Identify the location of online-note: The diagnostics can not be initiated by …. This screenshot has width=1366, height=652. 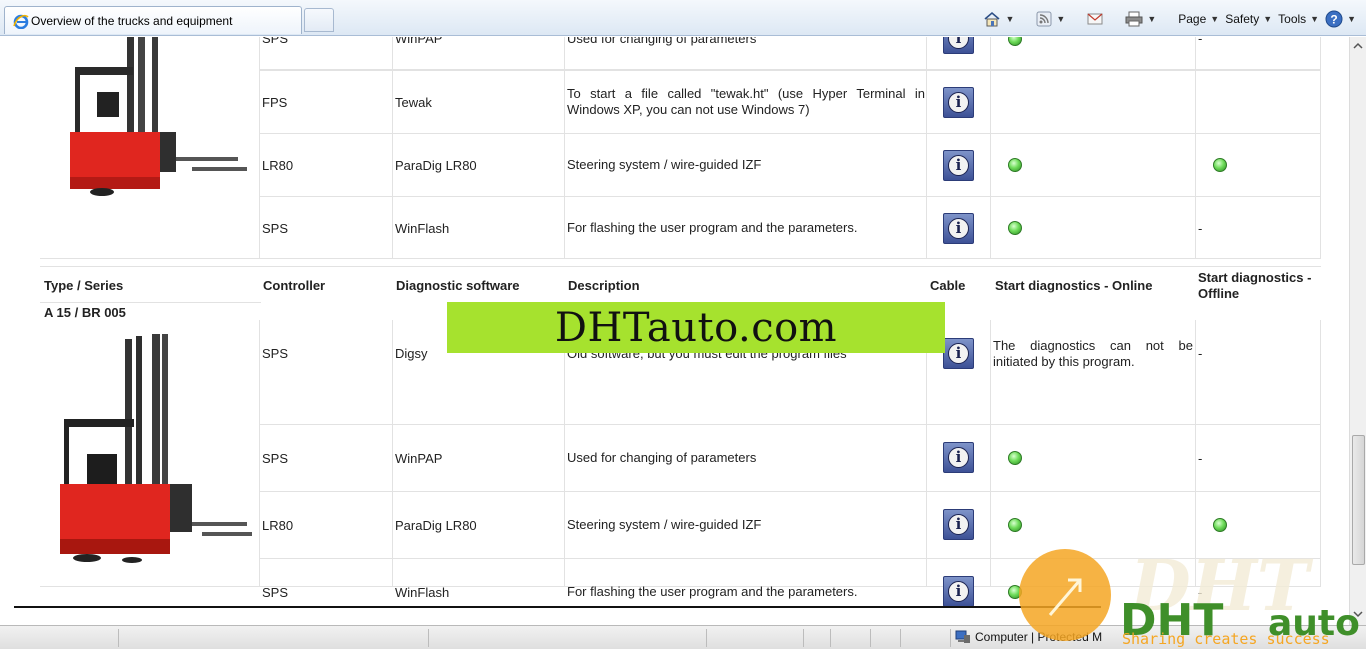
(1093, 353).